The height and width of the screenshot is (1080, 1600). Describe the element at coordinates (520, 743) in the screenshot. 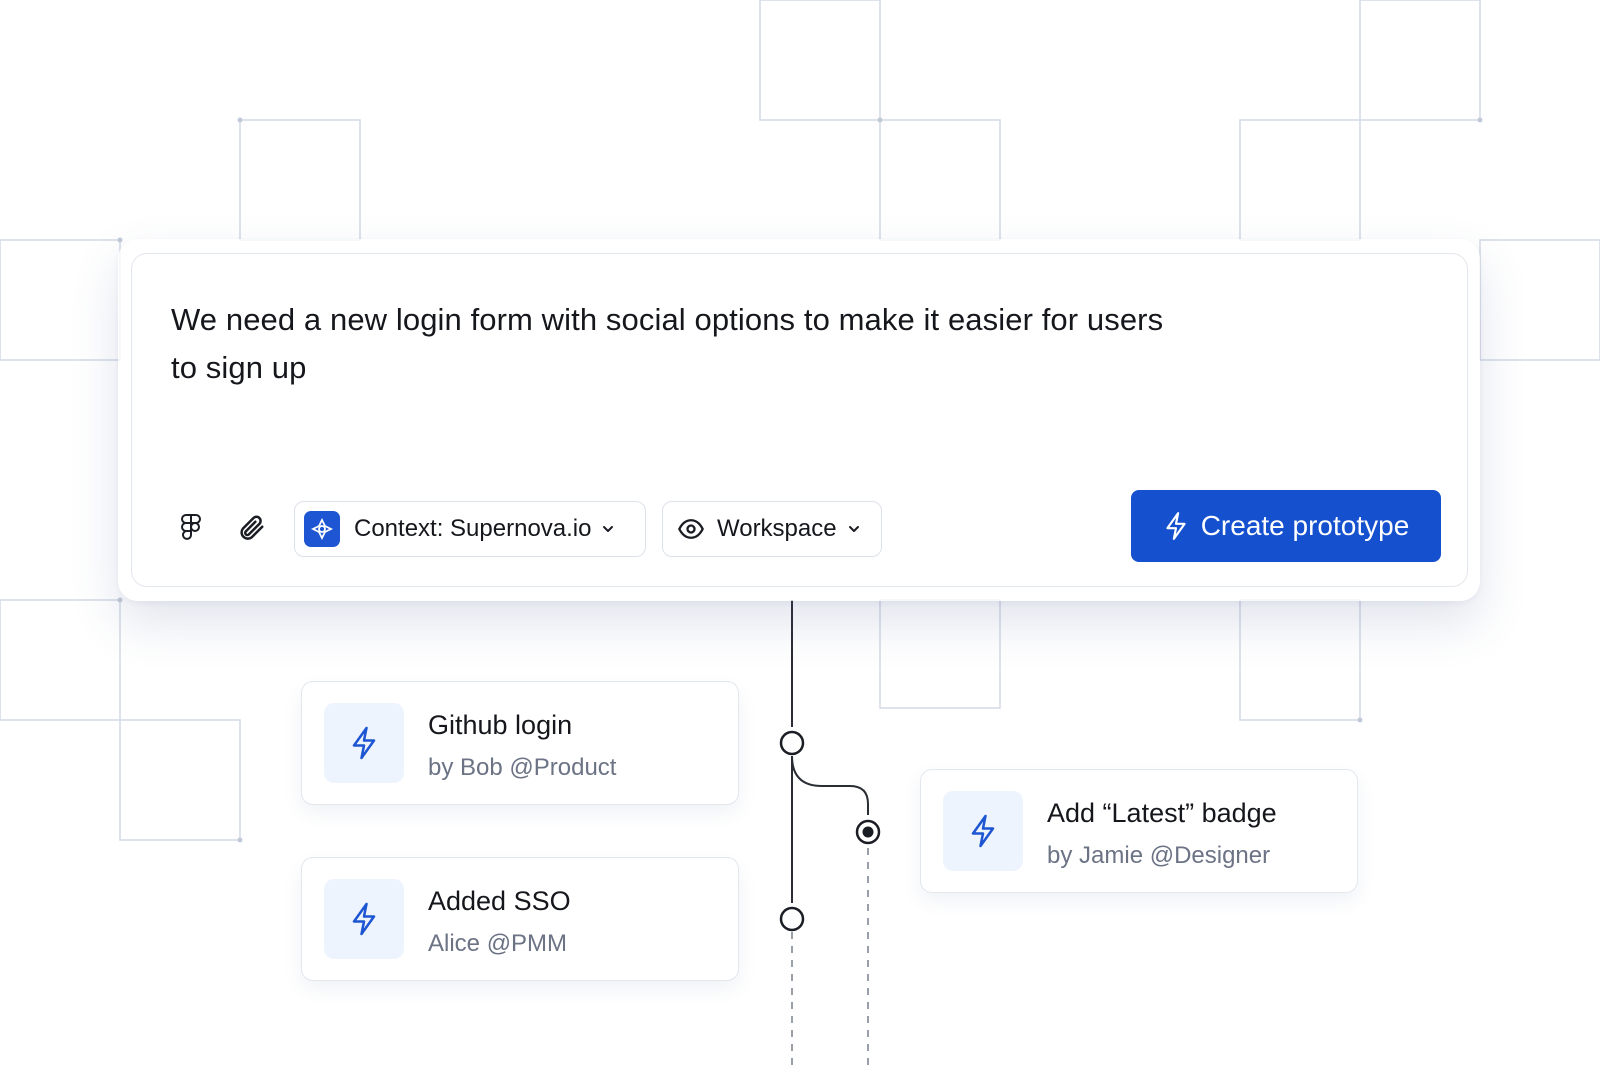

I see `version-card: Github login by Bob @Product` at that location.